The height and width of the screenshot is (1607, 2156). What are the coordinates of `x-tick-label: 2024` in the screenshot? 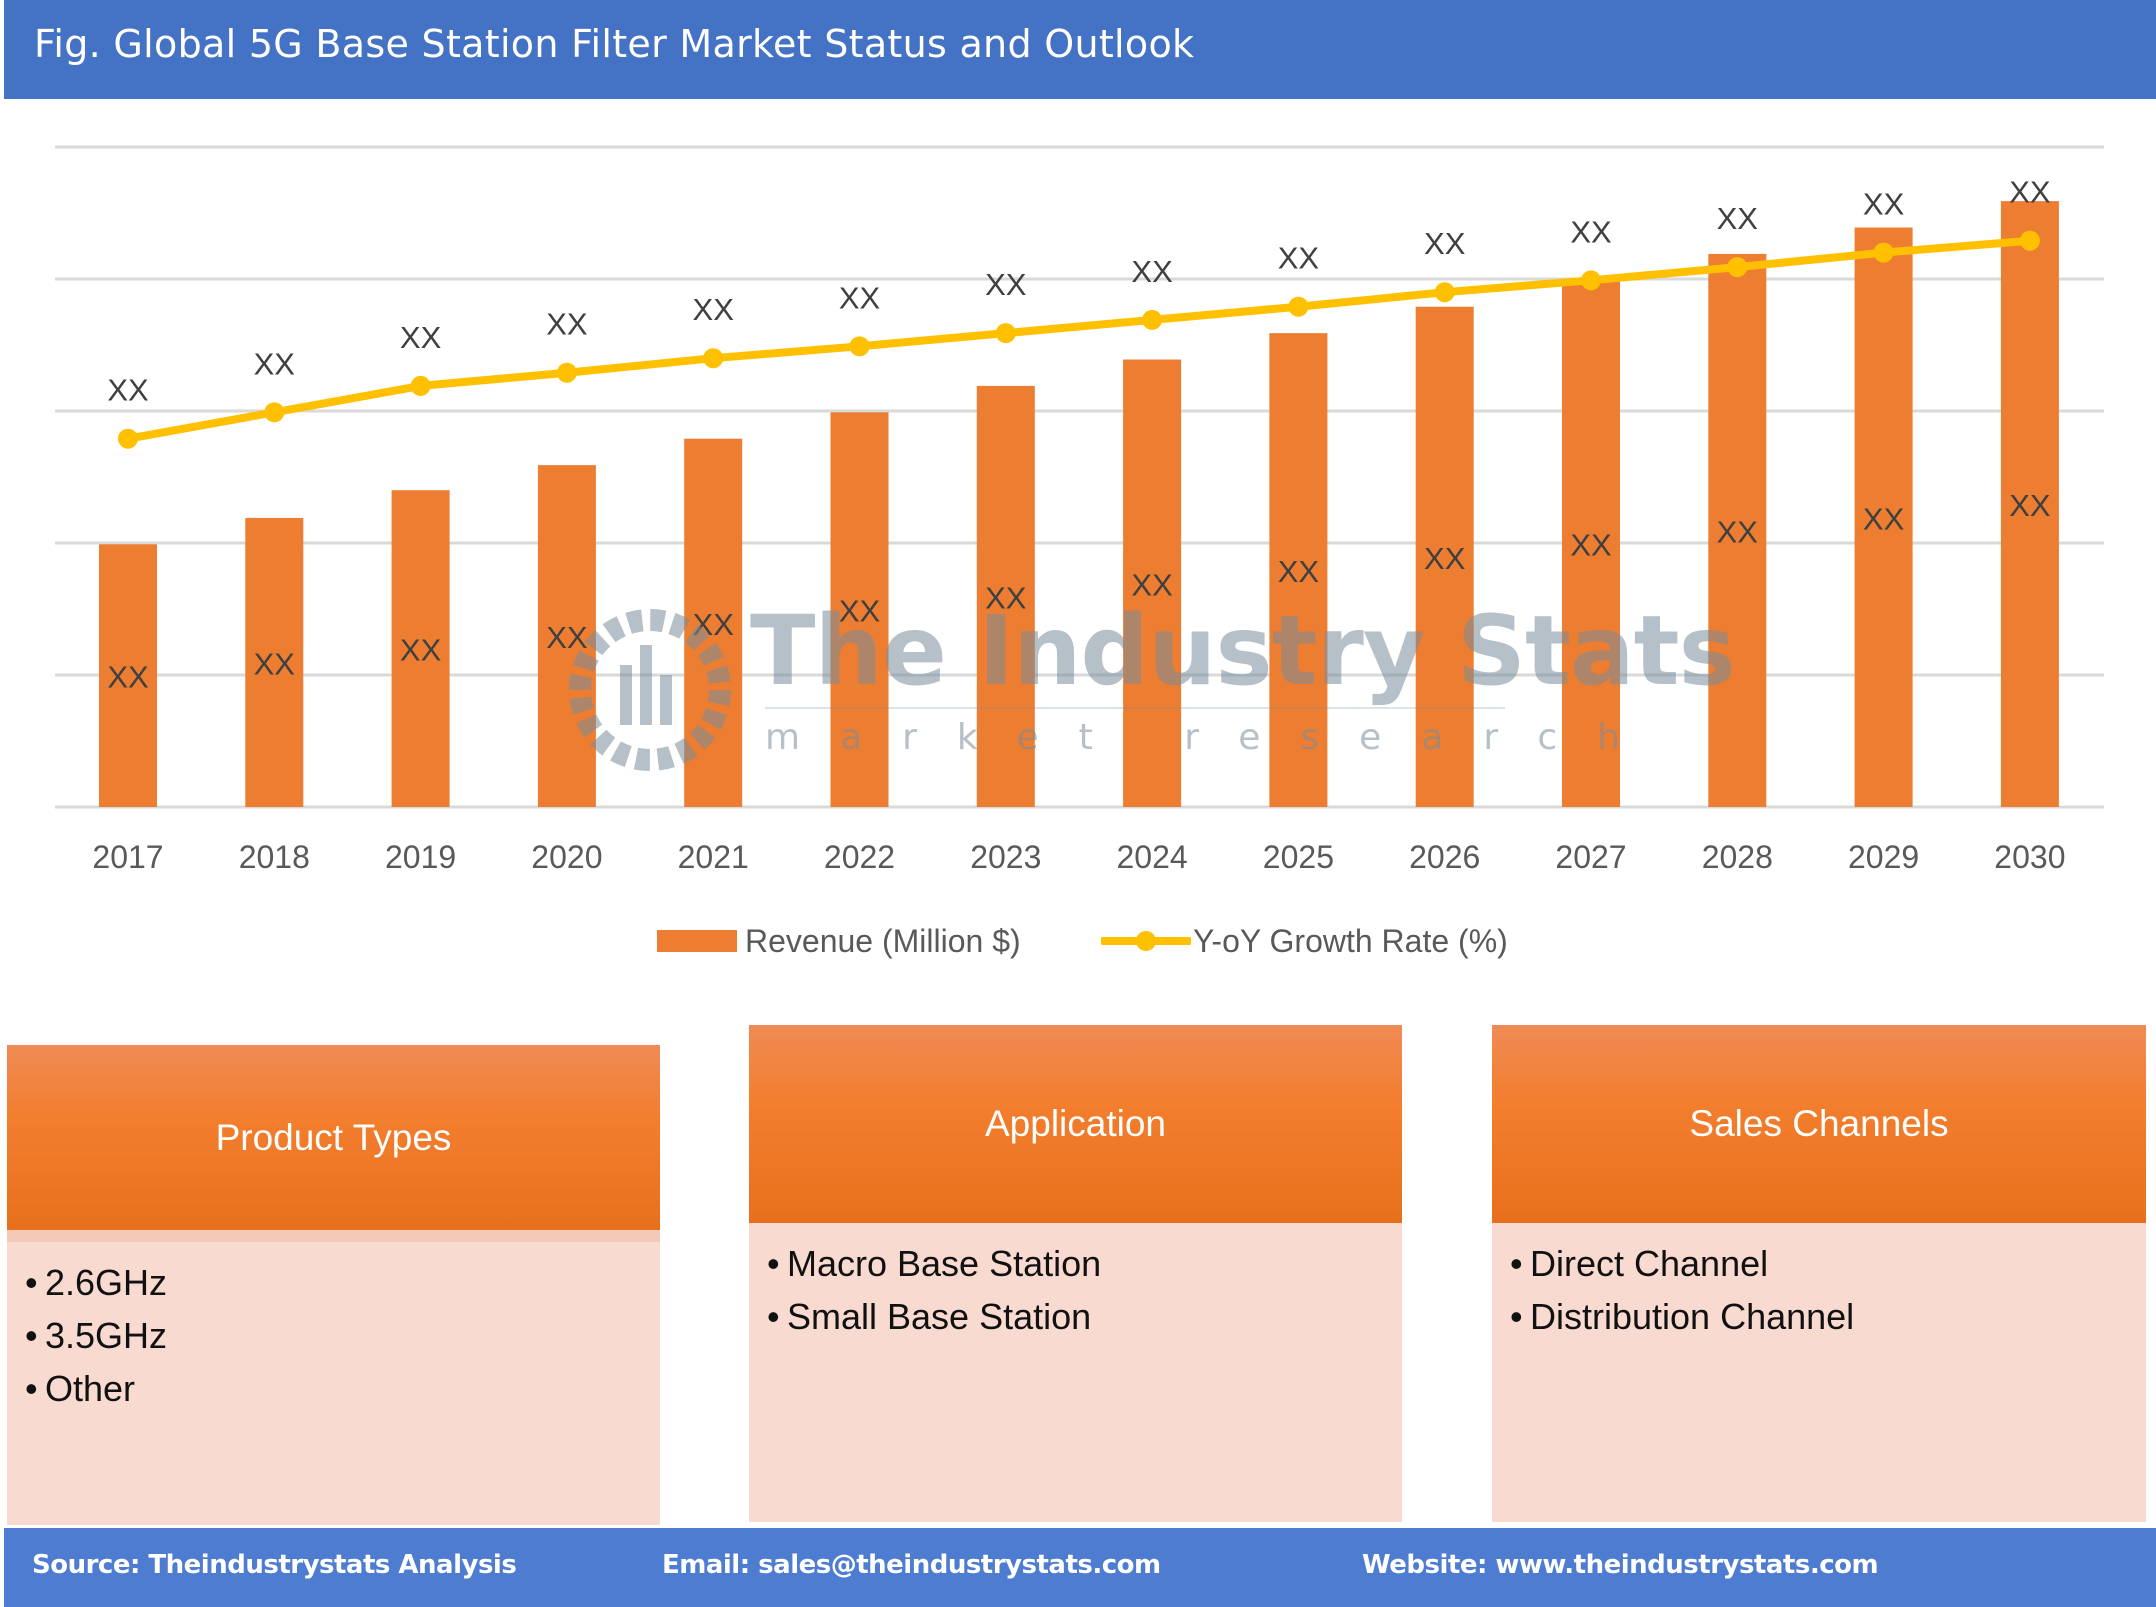 It's located at (1152, 857).